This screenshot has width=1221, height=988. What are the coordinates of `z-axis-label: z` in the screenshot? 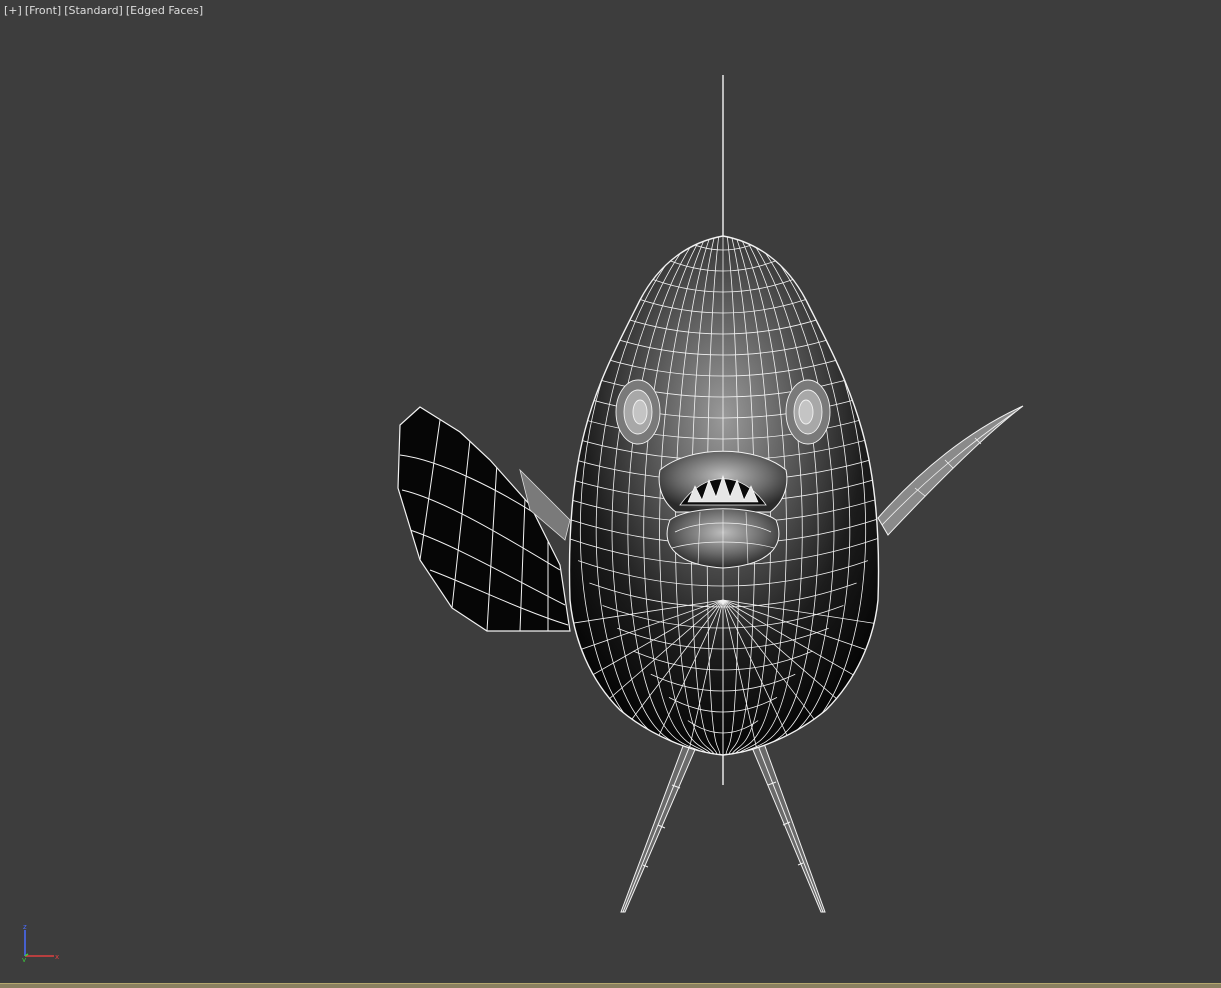 It's located at (25, 927).